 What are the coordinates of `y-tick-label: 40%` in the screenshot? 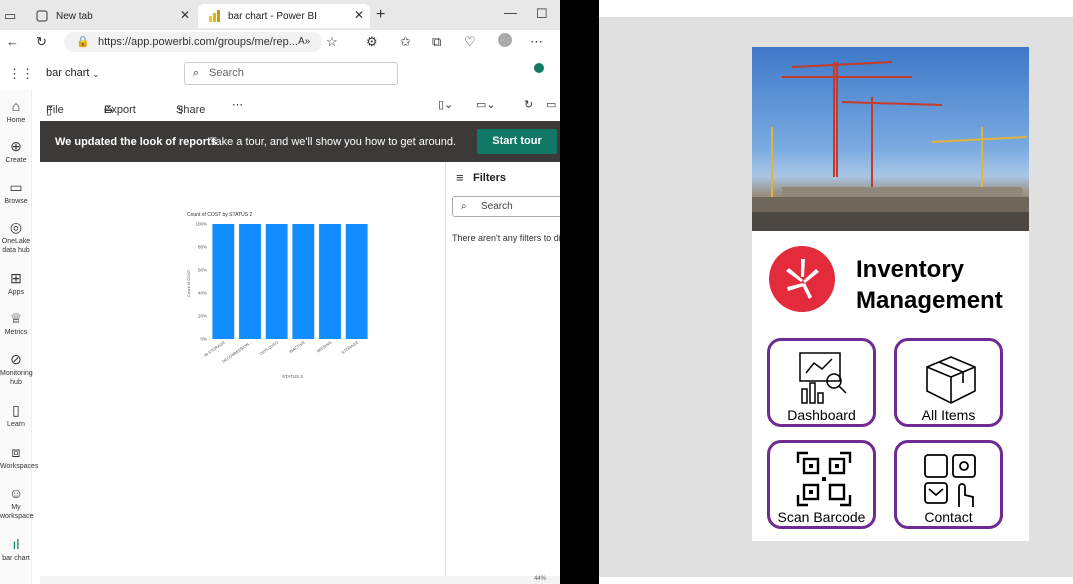 It's located at (202, 293).